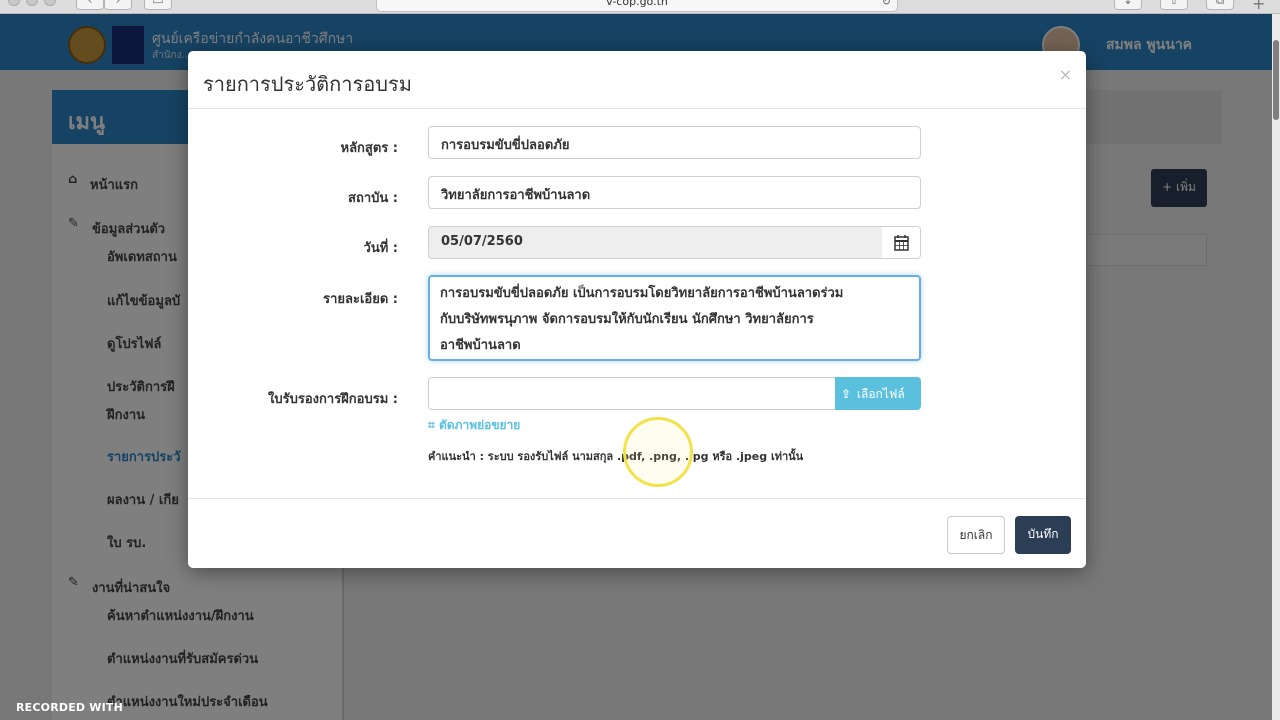 The height and width of the screenshot is (720, 1280). I want to click on institute-label: สถาบัน :, so click(373, 198).